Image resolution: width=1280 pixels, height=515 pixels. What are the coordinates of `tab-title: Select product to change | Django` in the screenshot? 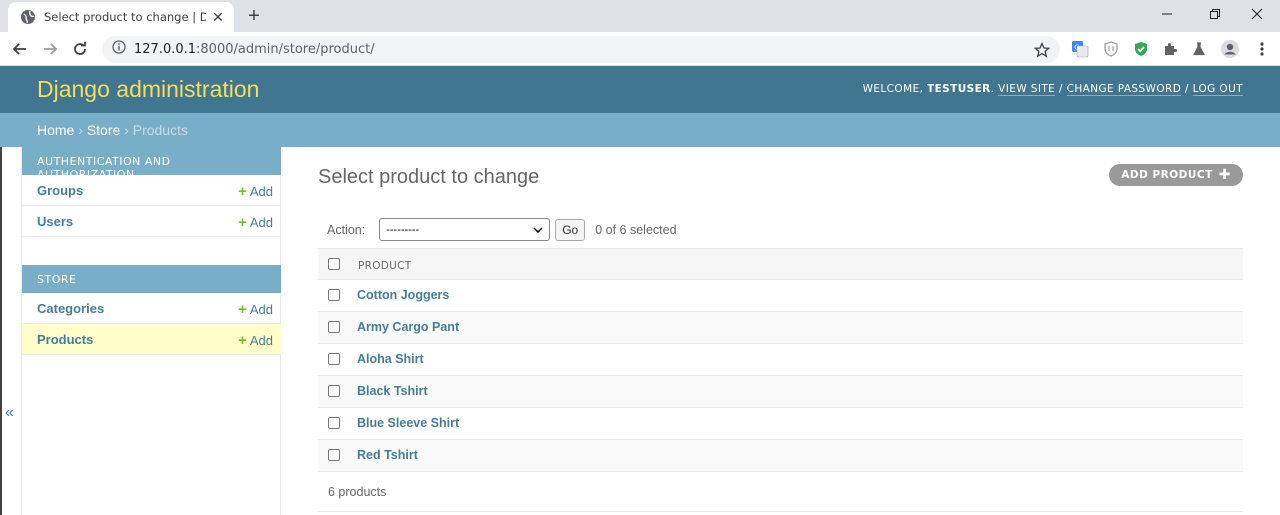 It's located at (125, 17).